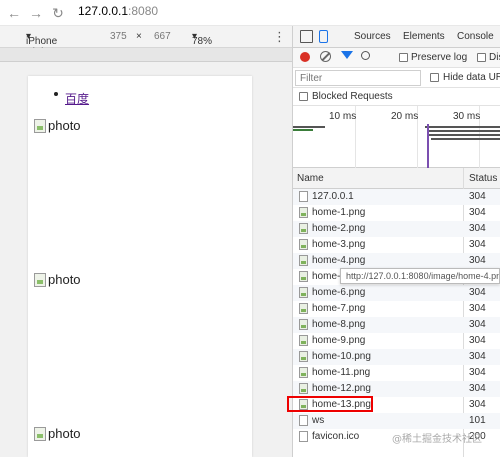 This screenshot has width=500, height=457. I want to click on back-arrow-icon: ←, so click(14, 13).